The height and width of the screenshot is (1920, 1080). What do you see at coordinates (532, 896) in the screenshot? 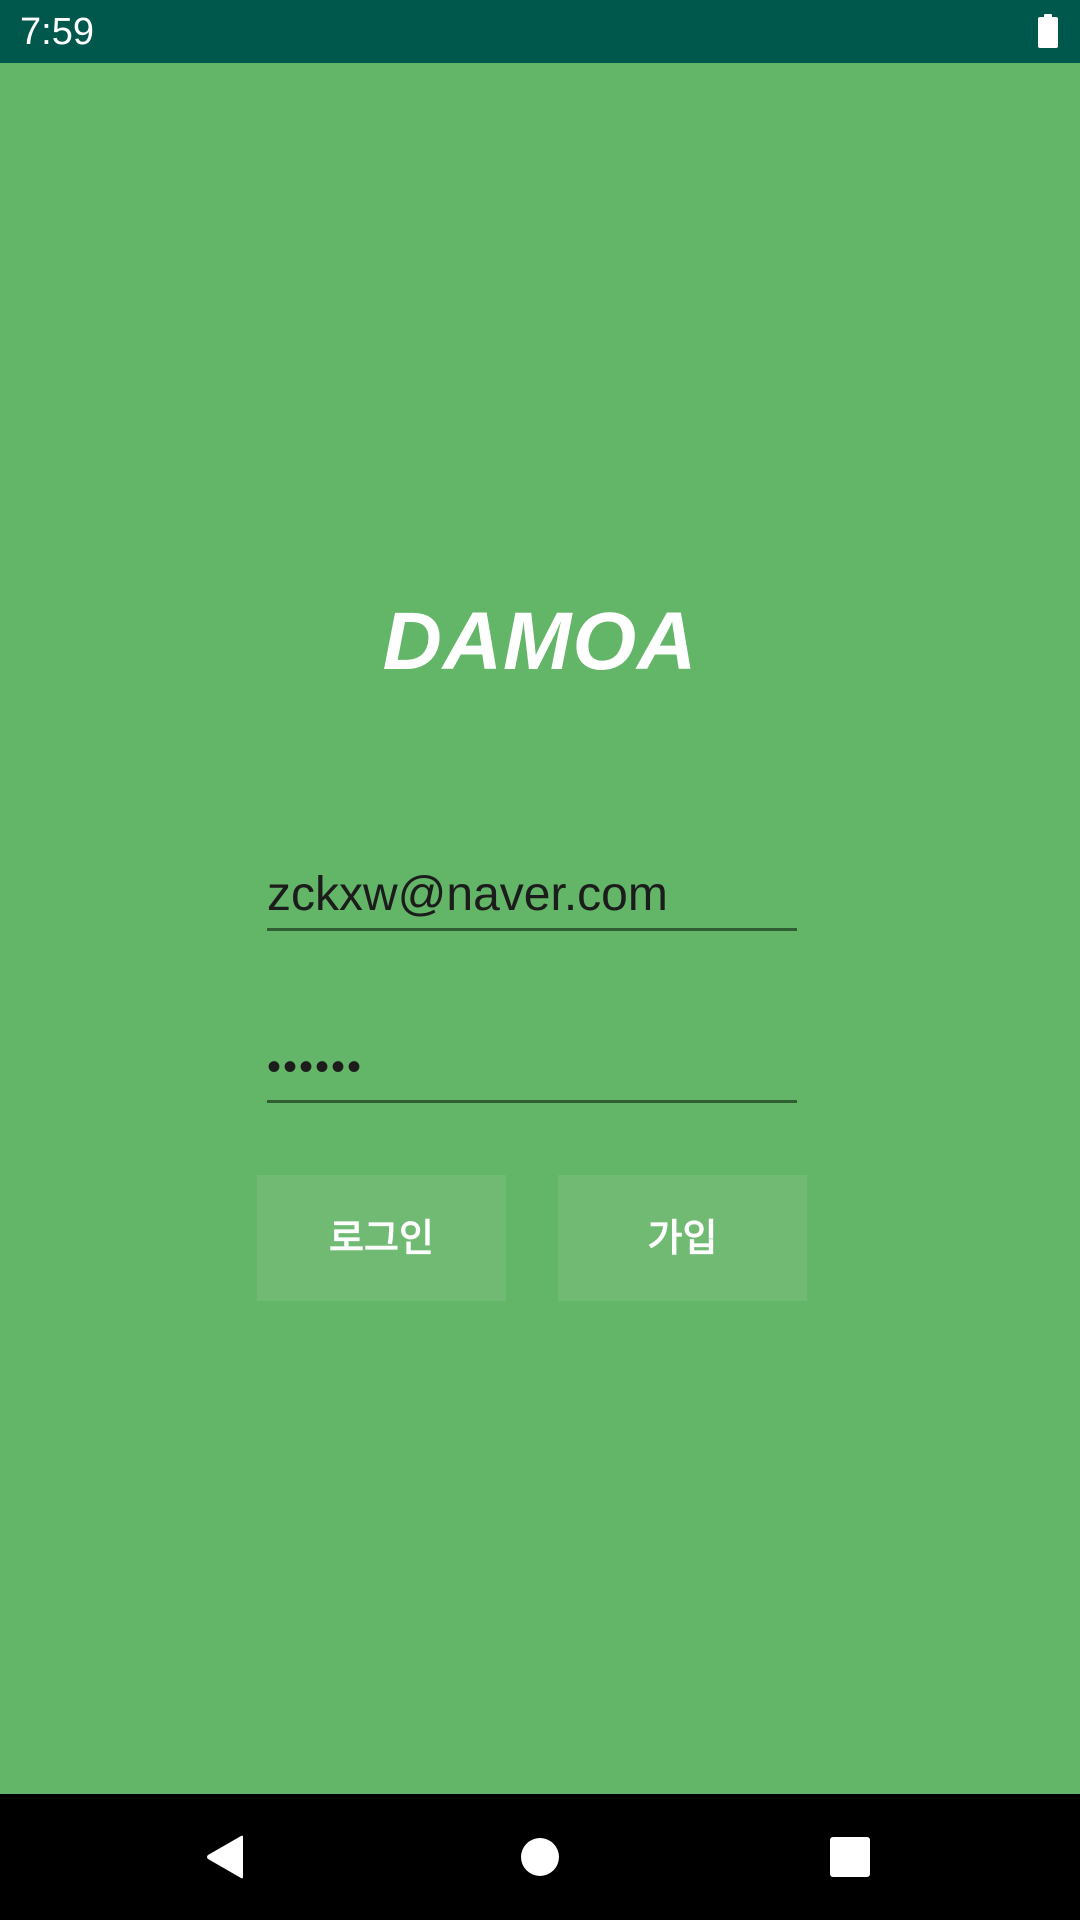
I see `email-field` at bounding box center [532, 896].